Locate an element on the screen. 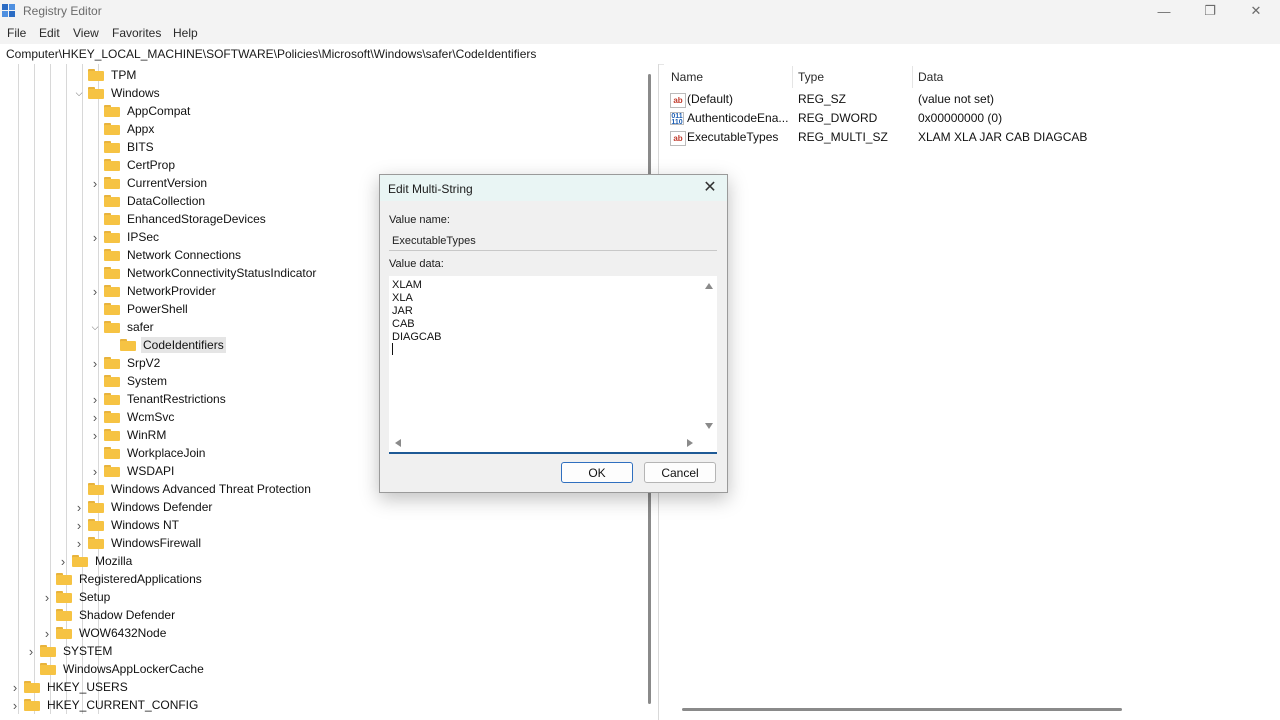  scroll-up-arrow-icon is located at coordinates (709, 286).